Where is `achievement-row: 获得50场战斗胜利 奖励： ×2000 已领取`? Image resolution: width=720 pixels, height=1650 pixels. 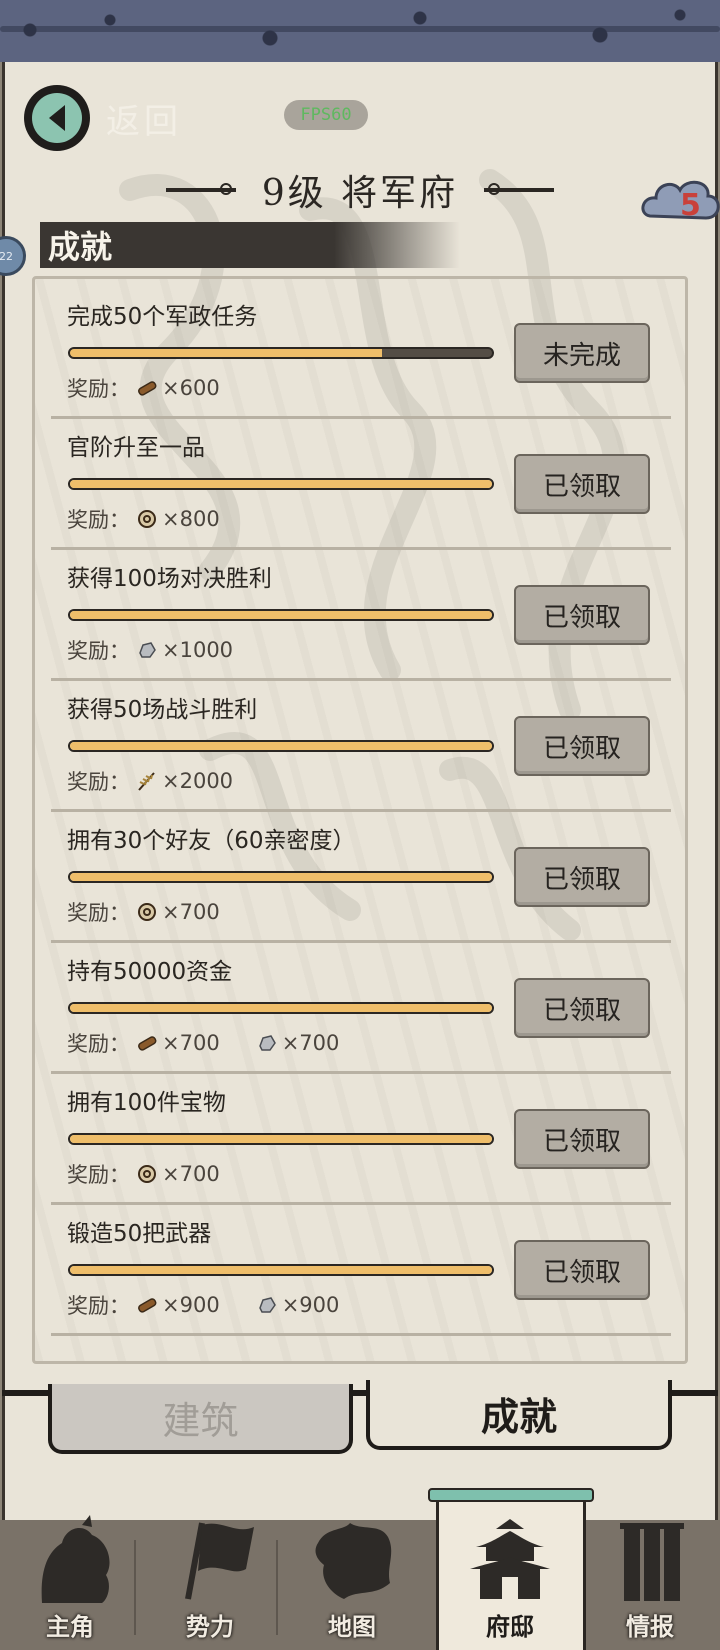
achievement-row: 获得50场战斗胜利 奖励： ×2000 已领取 is located at coordinates (361, 742).